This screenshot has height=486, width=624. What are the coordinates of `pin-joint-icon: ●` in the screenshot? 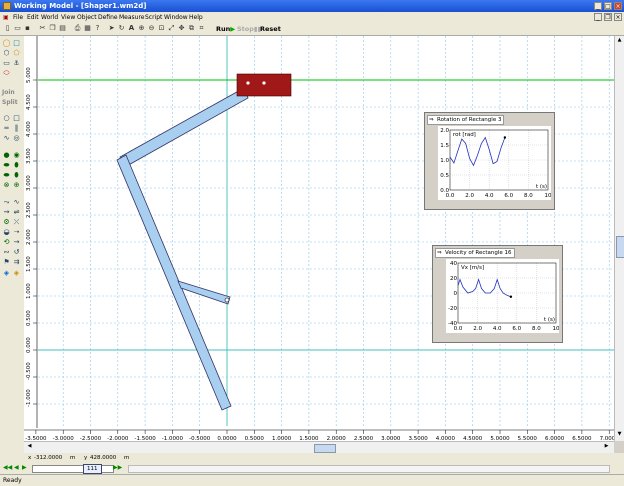 It's located at (6, 155).